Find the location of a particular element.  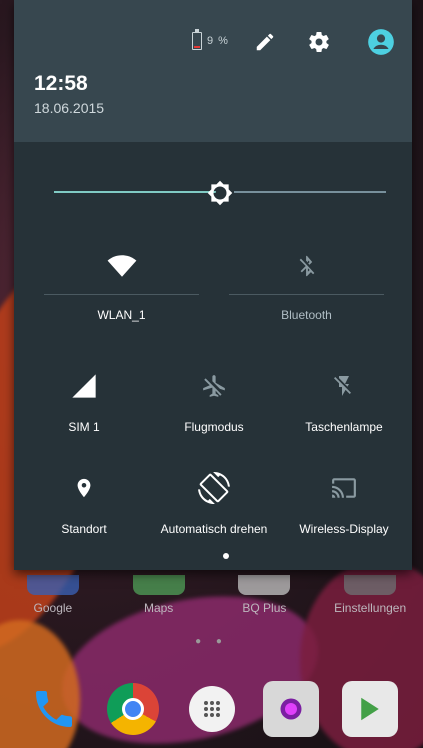

tile-sim1: SIM 1 is located at coordinates (84, 402).